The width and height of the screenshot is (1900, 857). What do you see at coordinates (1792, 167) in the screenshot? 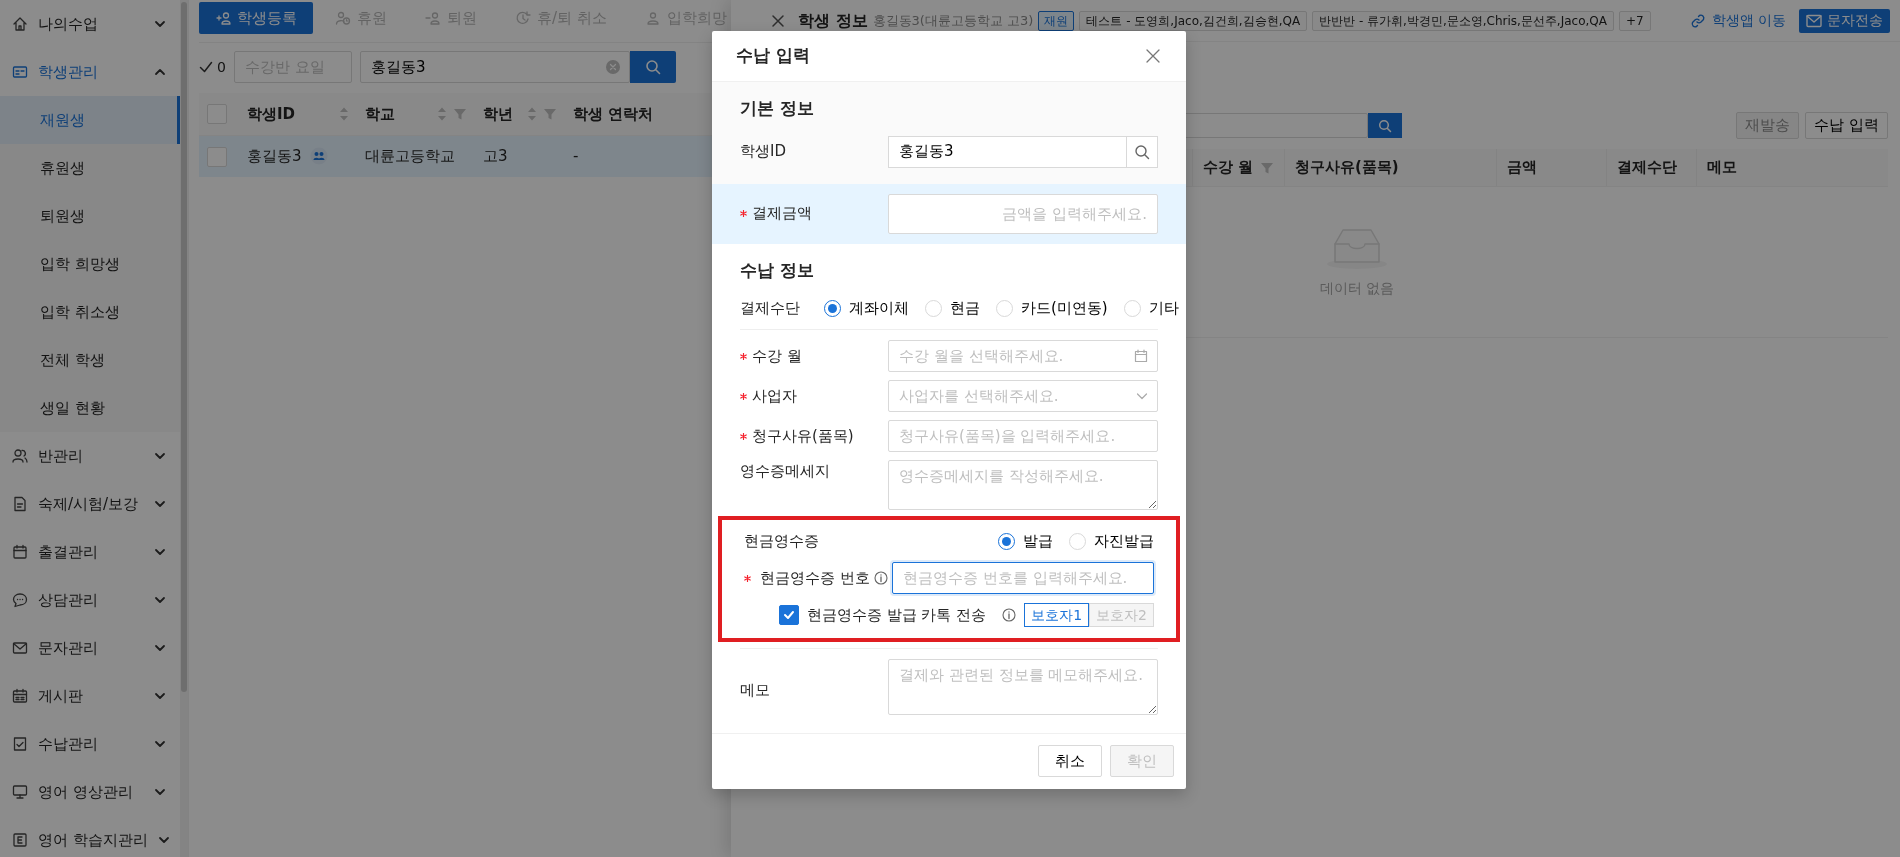
I see `column-header: 메모` at bounding box center [1792, 167].